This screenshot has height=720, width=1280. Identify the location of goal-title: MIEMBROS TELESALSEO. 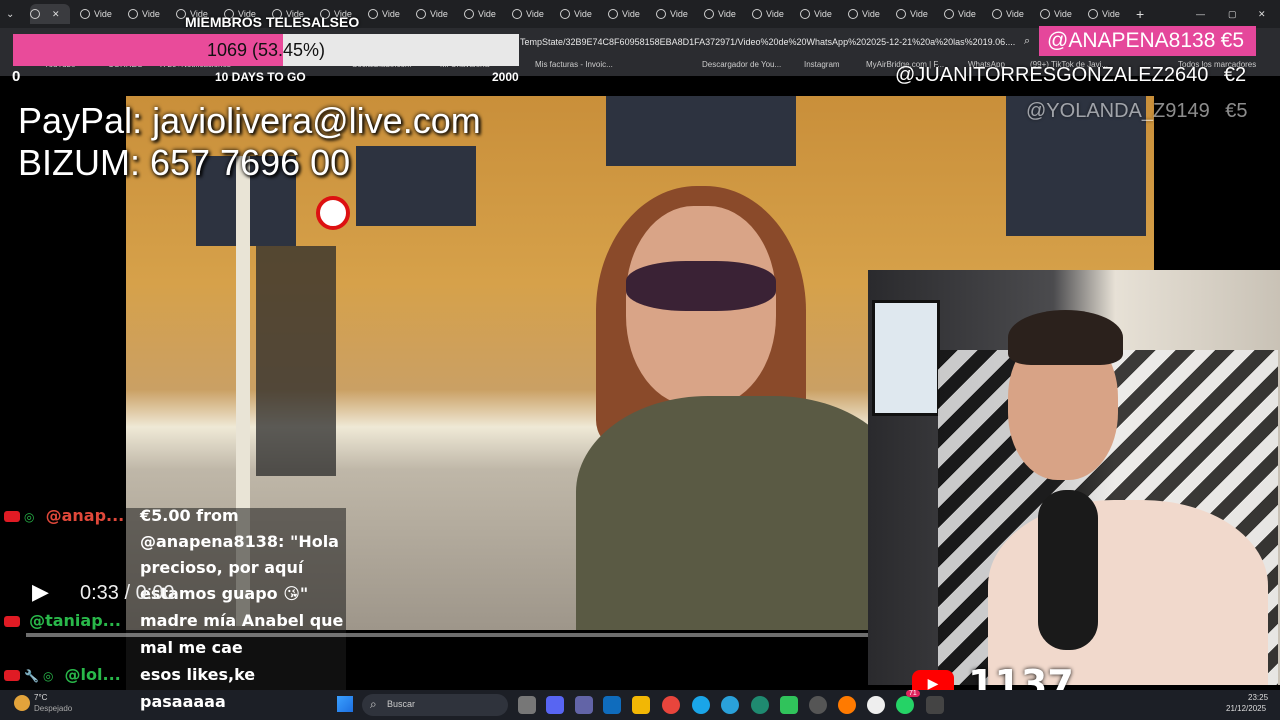
(272, 22).